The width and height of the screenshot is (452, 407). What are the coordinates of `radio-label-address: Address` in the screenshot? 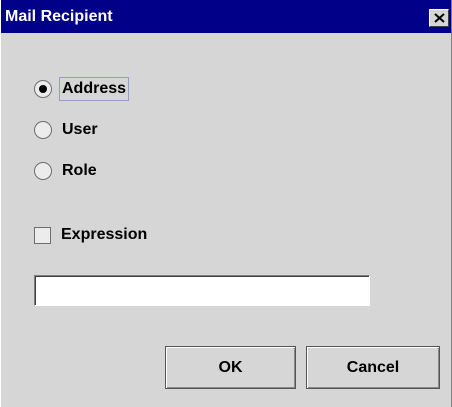 It's located at (94, 89).